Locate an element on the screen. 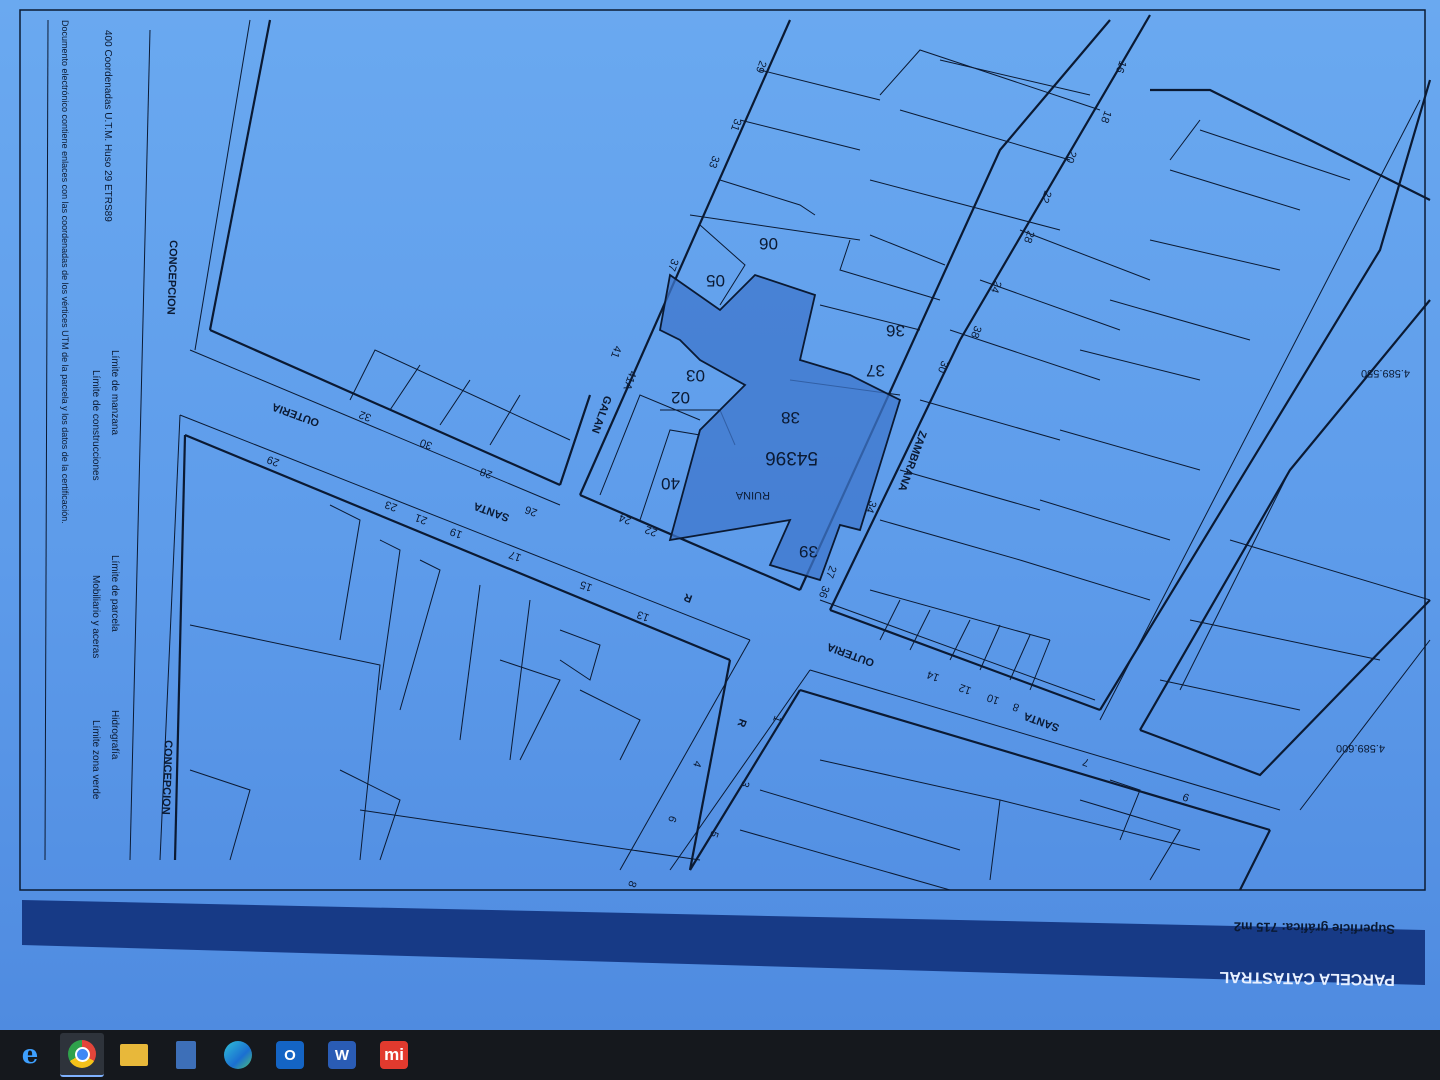 Image resolution: width=1440 pixels, height=1080 pixels. header-title: PARCELA CATASTRAL is located at coordinates (1307, 978).